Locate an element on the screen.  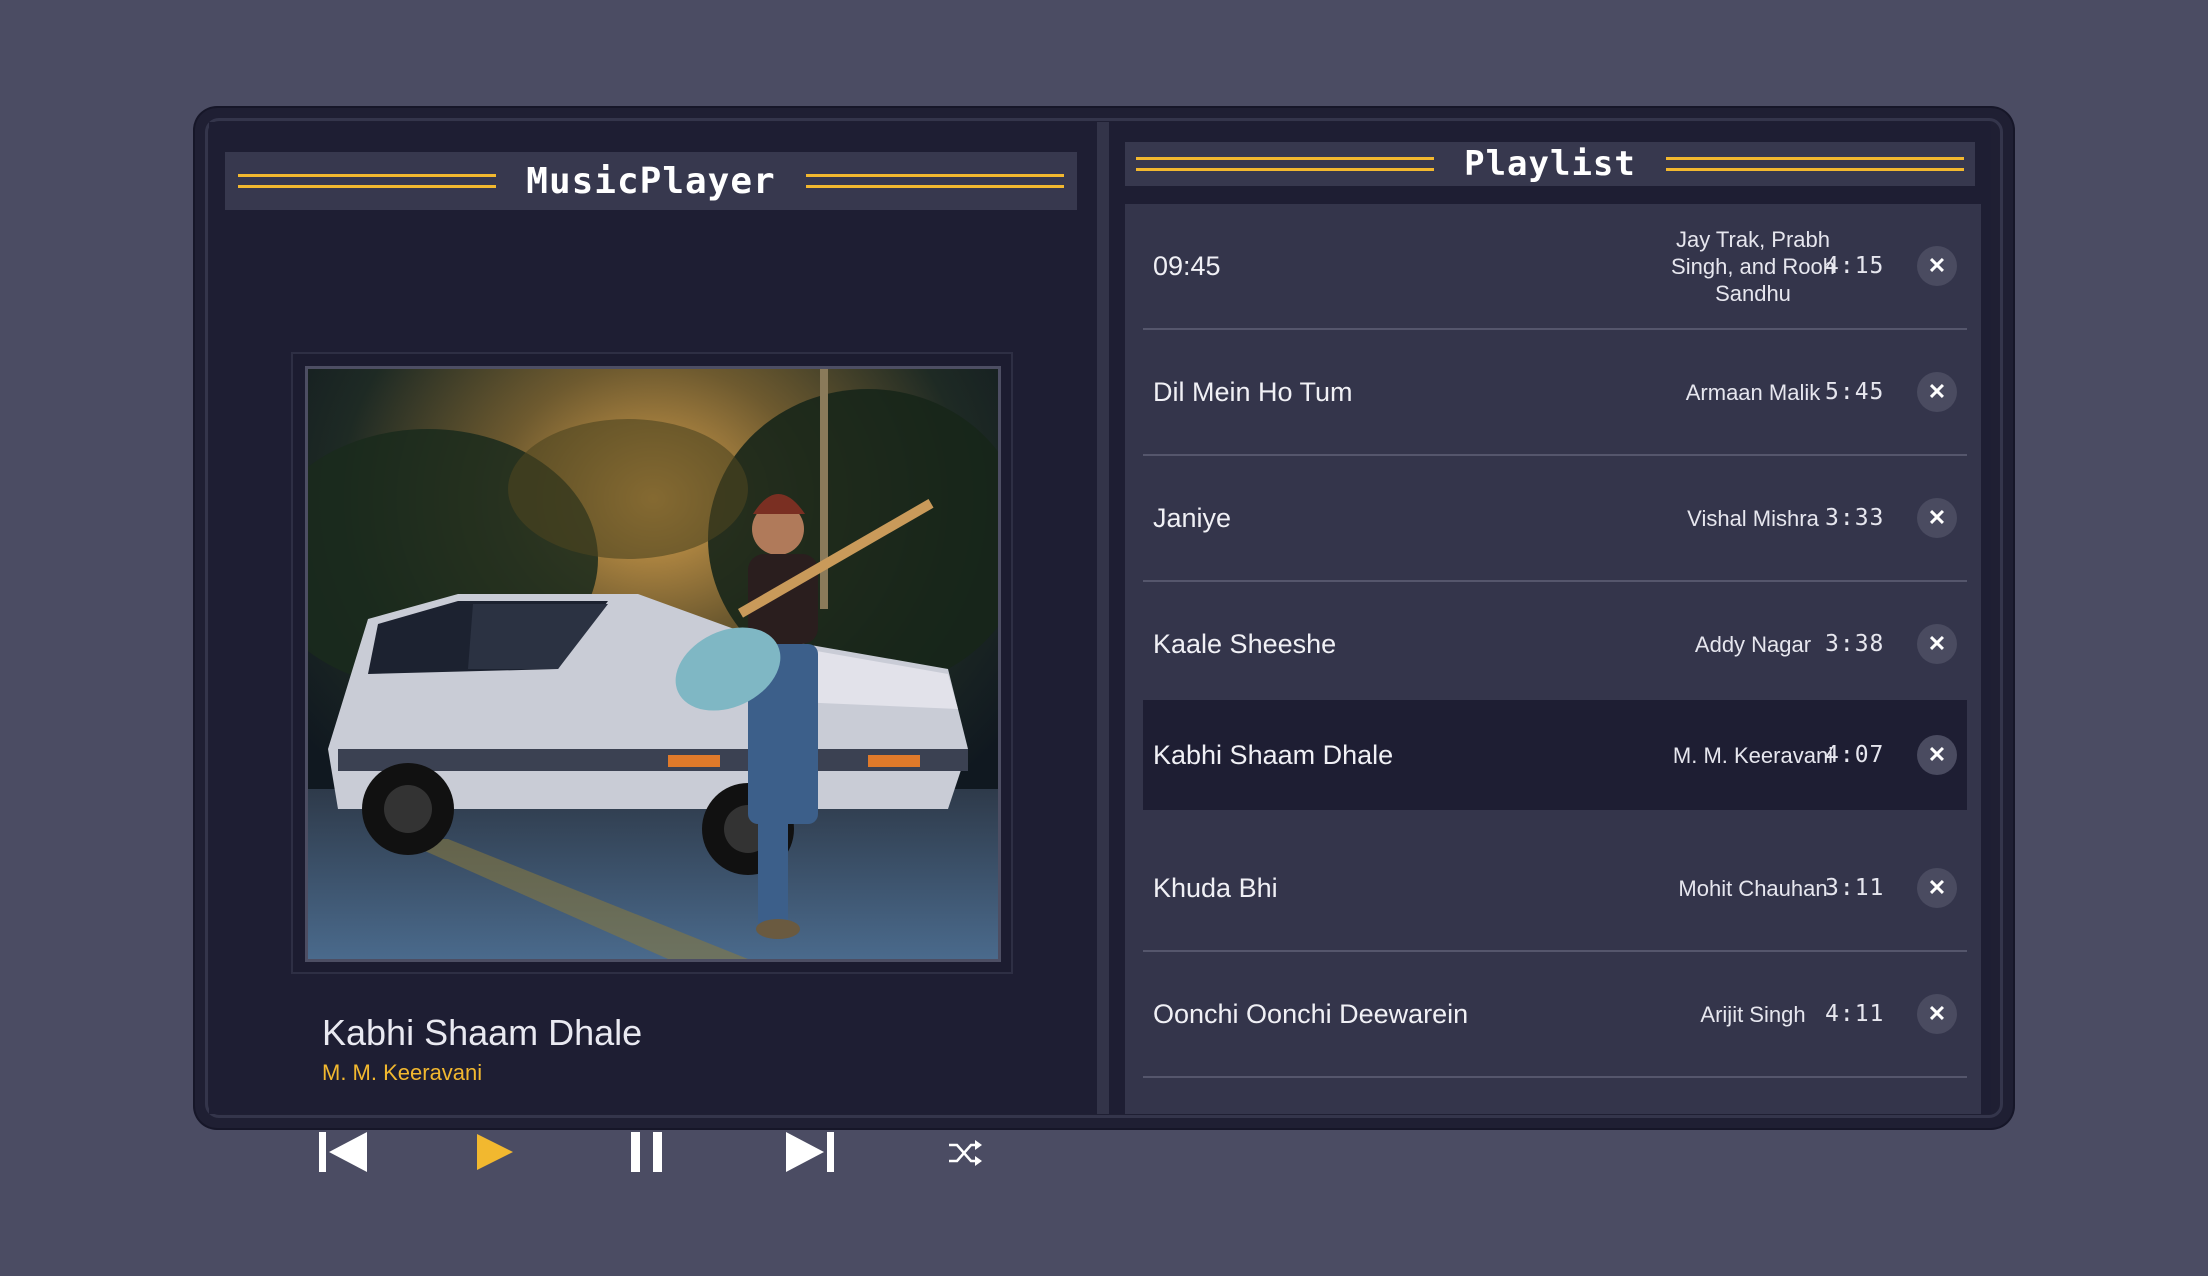
playlist-row: Janiye Vishal Mishra 3:33 ✕ is located at coordinates (1555, 519).